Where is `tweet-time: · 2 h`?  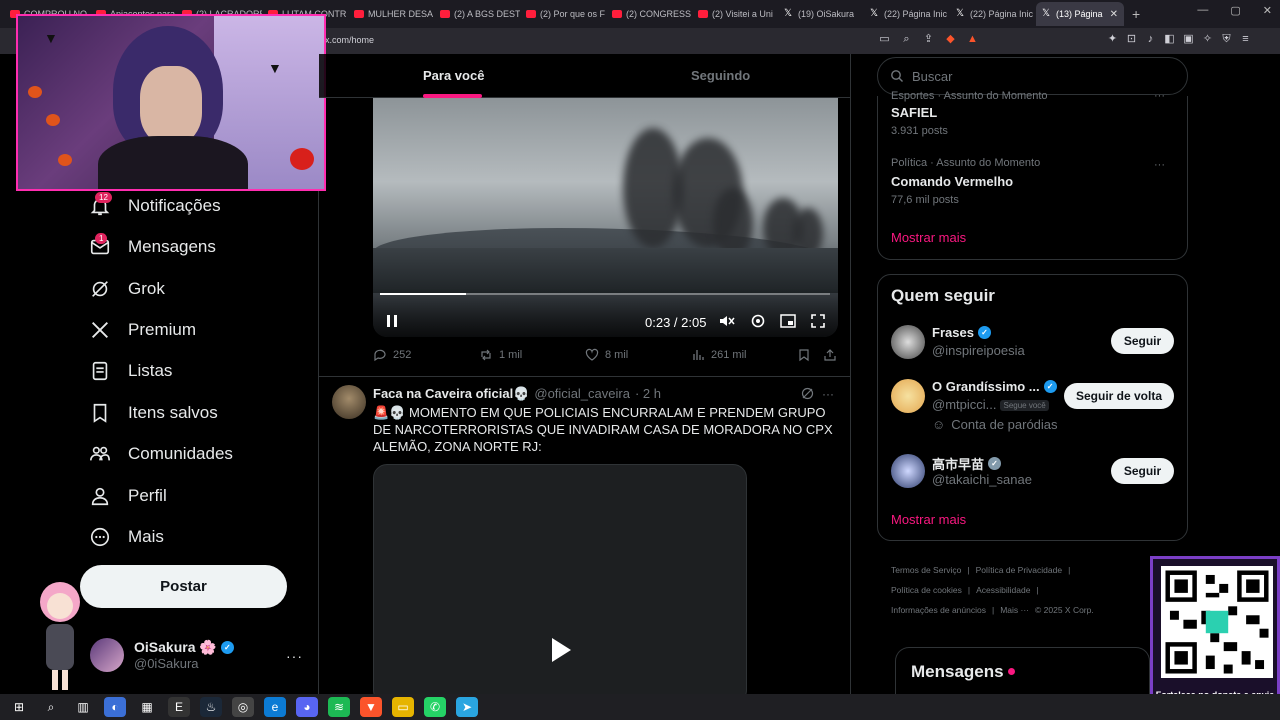
tweet-time: · 2 h is located at coordinates (648, 394).